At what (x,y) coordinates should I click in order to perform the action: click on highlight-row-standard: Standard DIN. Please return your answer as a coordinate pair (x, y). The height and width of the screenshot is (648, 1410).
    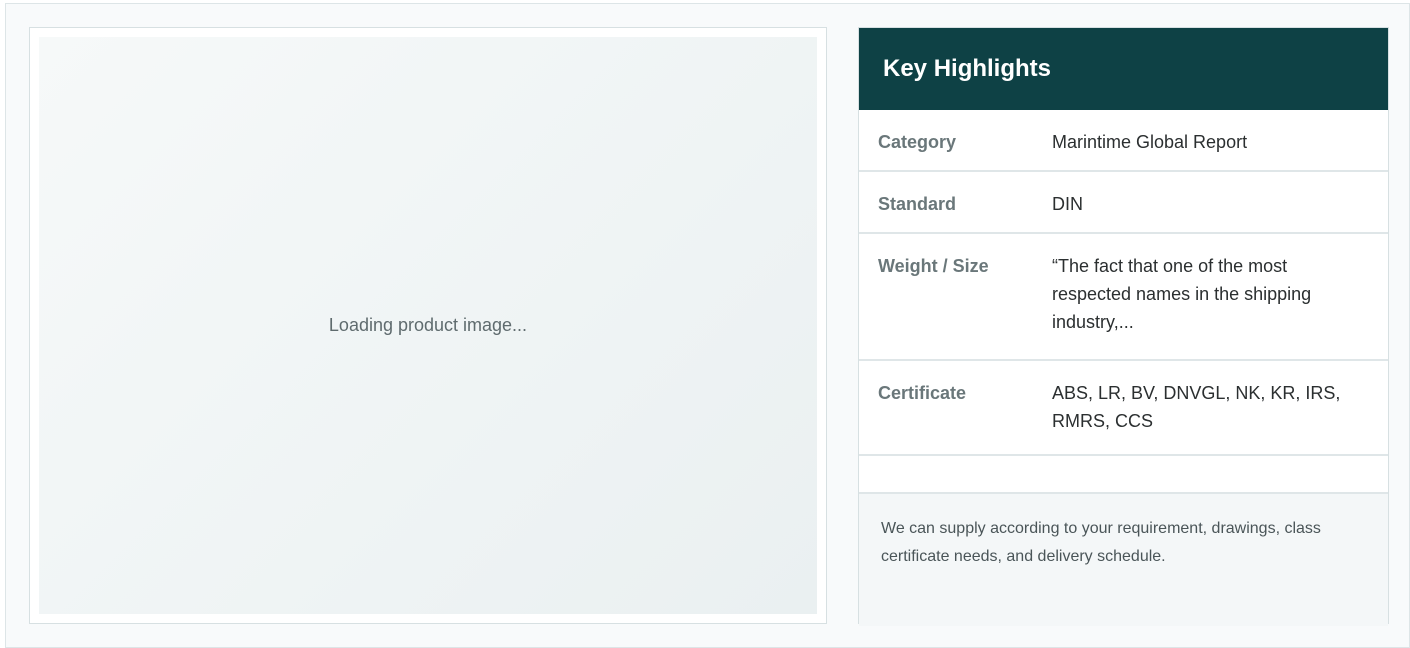
    Looking at the image, I should click on (1123, 203).